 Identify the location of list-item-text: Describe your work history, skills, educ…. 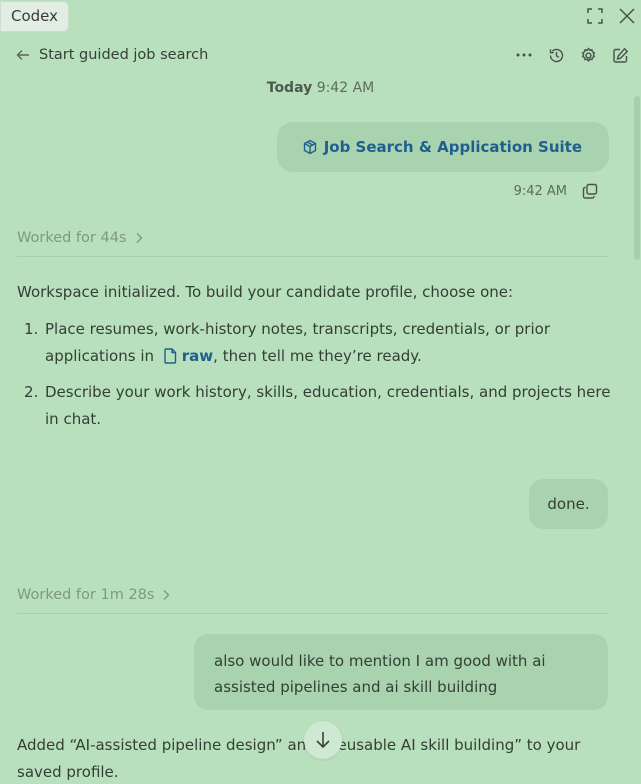
(328, 405).